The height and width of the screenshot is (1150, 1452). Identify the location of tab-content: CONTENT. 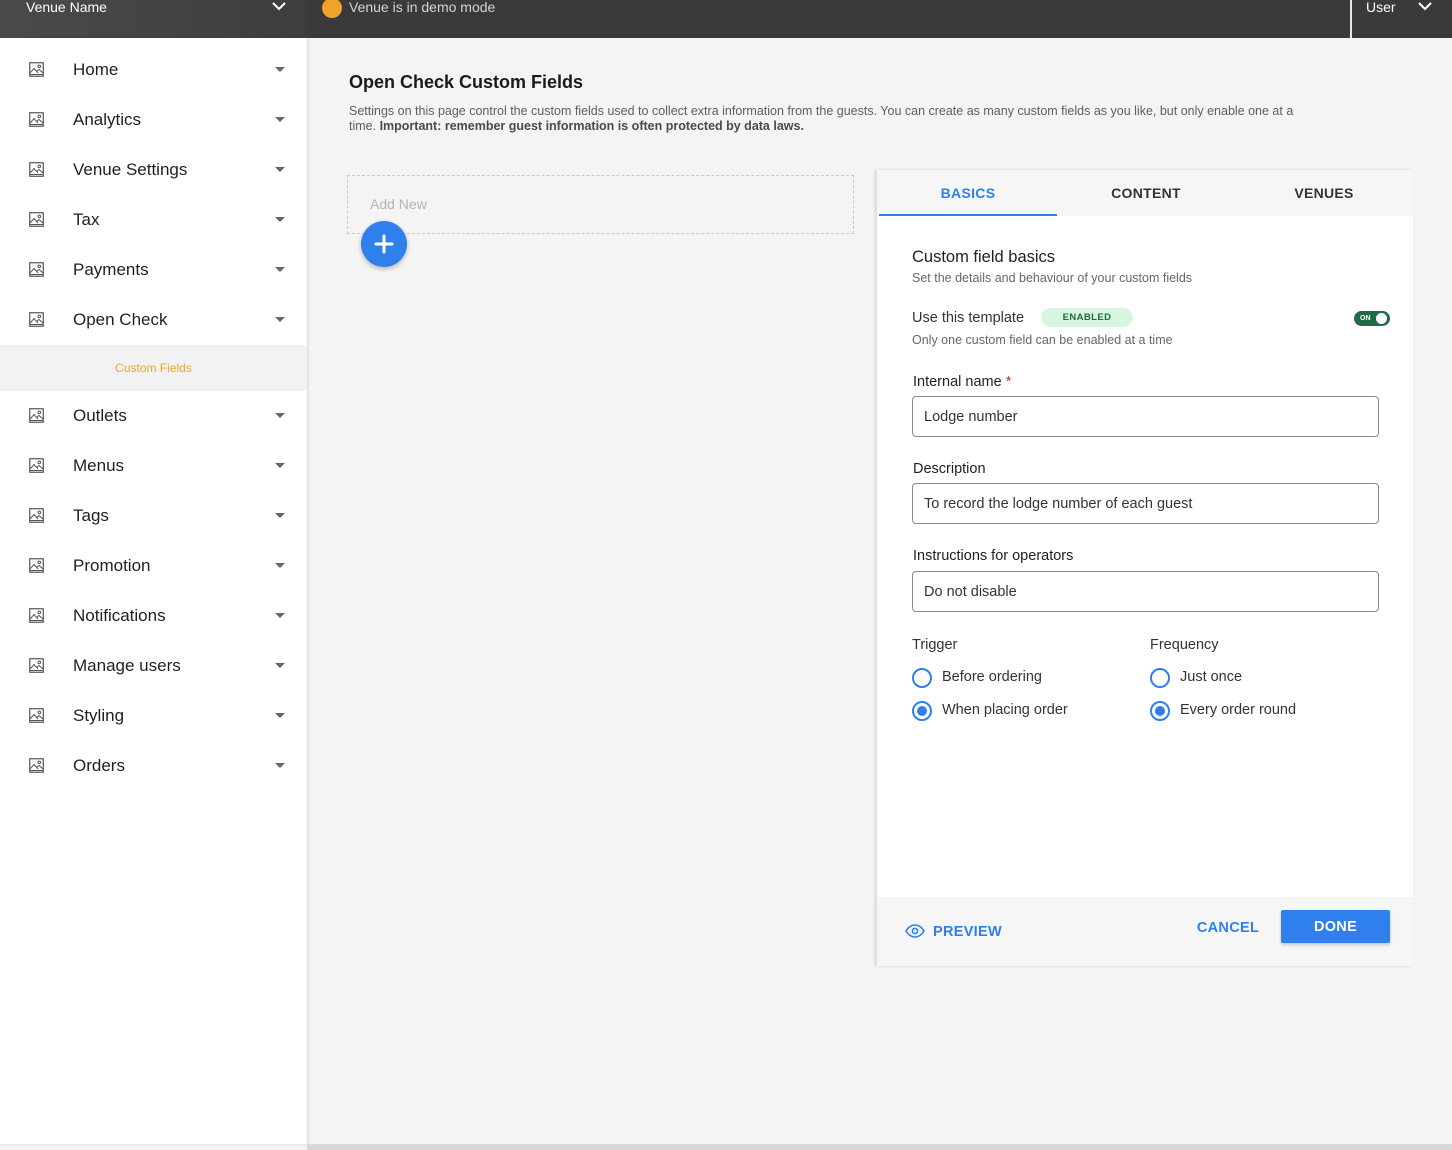
(1146, 193).